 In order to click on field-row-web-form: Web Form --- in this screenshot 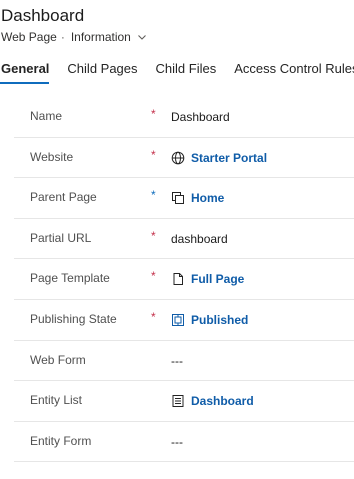, I will do `click(184, 361)`.